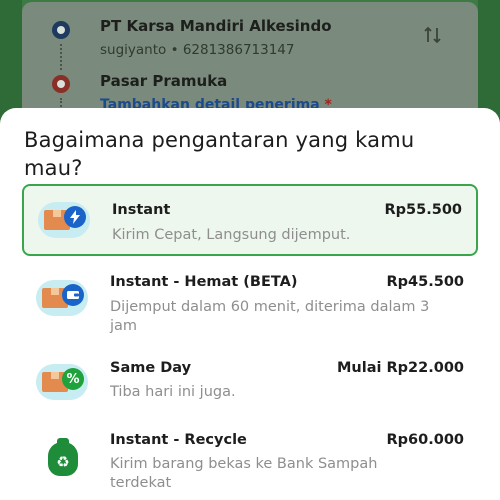  Describe the element at coordinates (62, 382) in the screenshot. I see `percent-icon: %` at that location.